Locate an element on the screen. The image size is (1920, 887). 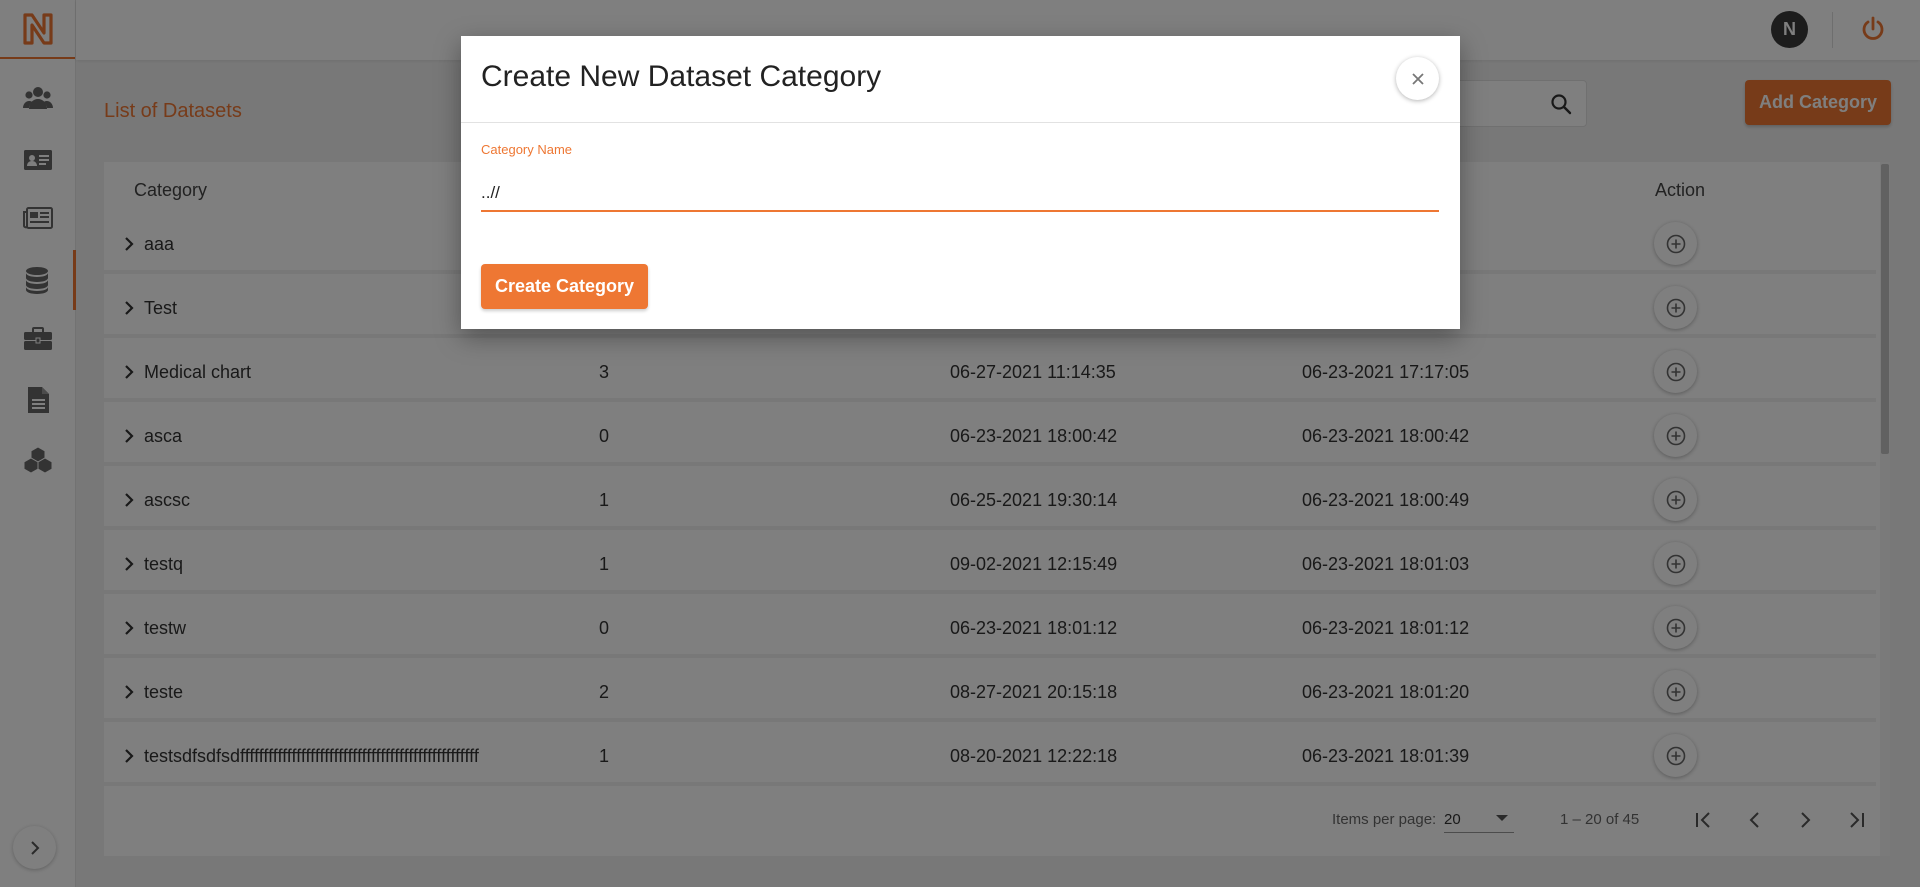
create-category-button: Create Category is located at coordinates (564, 286).